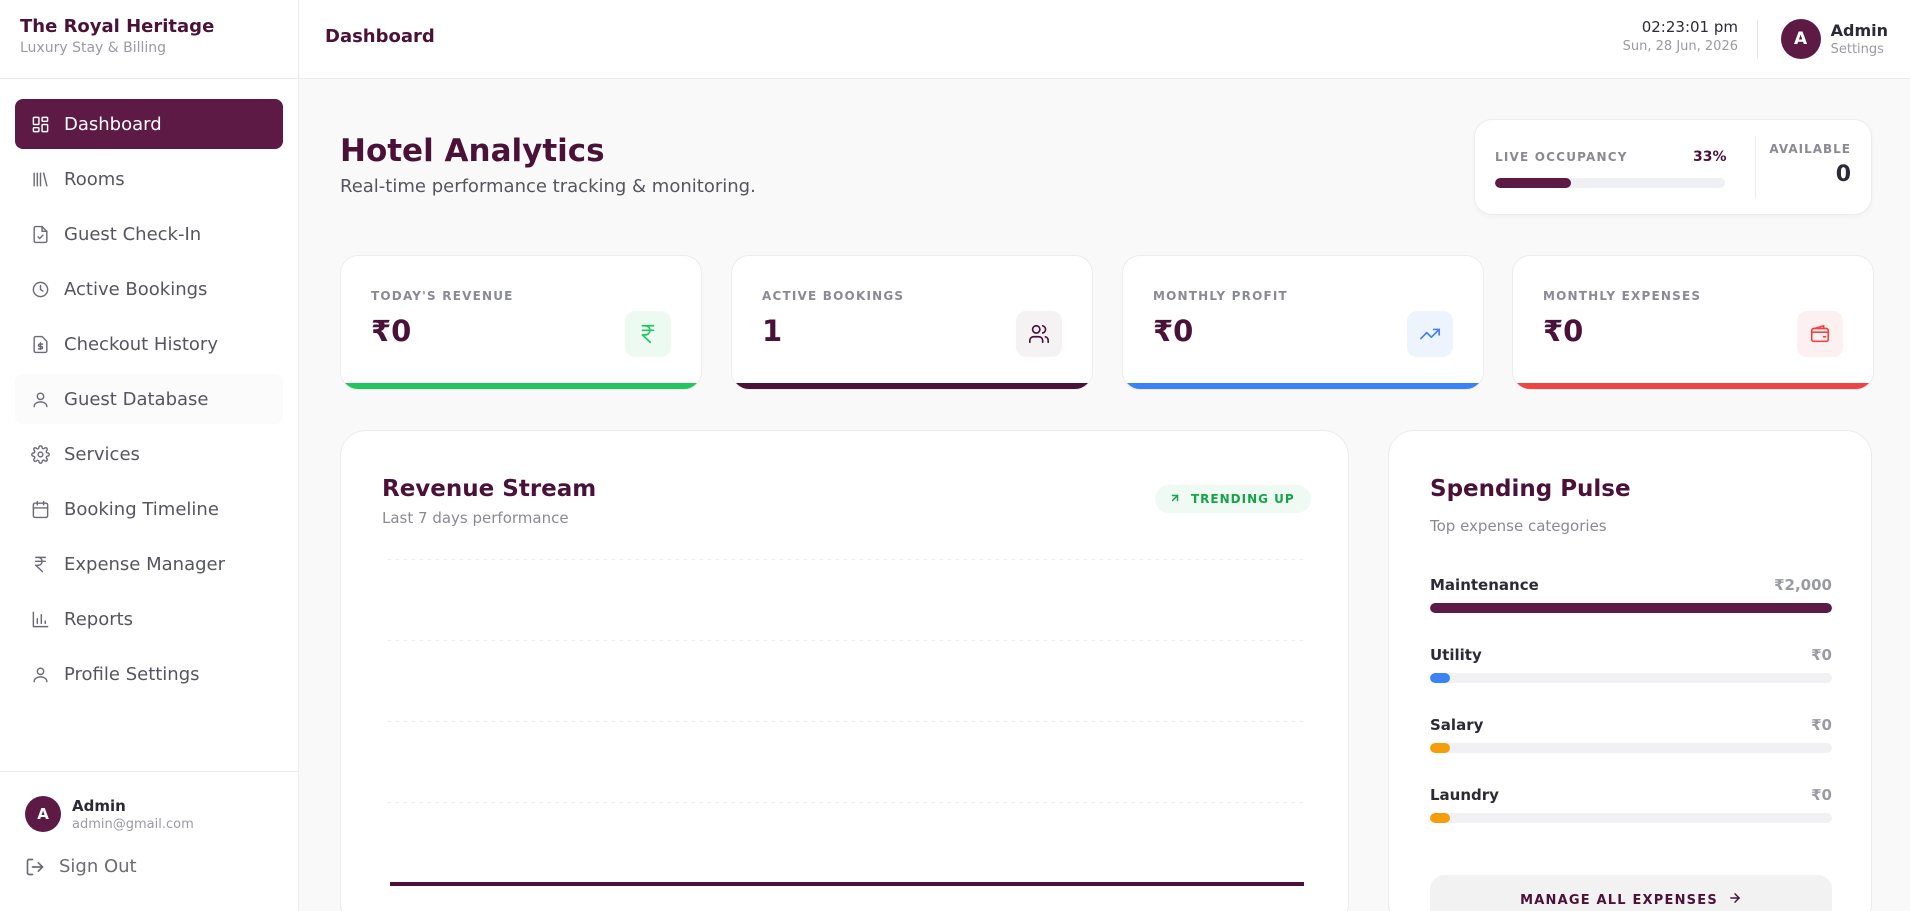  Describe the element at coordinates (98, 866) in the screenshot. I see `sign-out-label: Sign Out` at that location.